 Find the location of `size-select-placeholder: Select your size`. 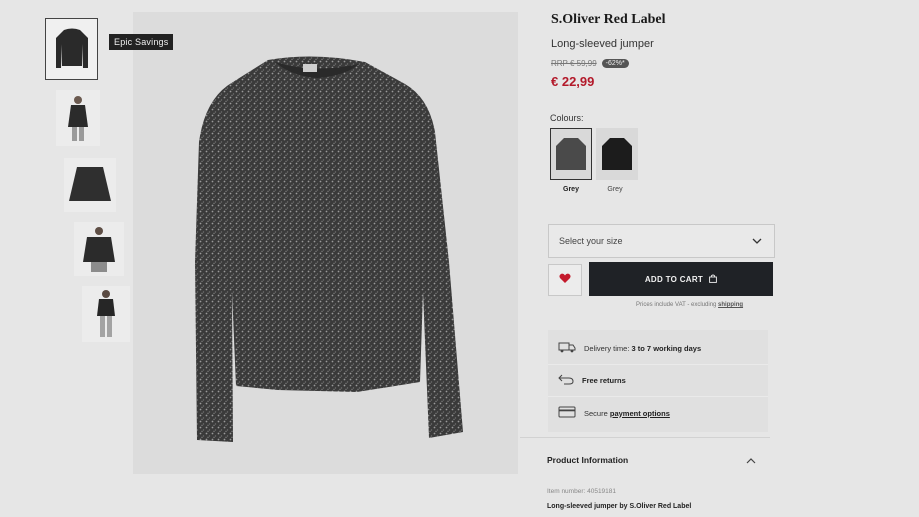

size-select-placeholder: Select your size is located at coordinates (591, 241).